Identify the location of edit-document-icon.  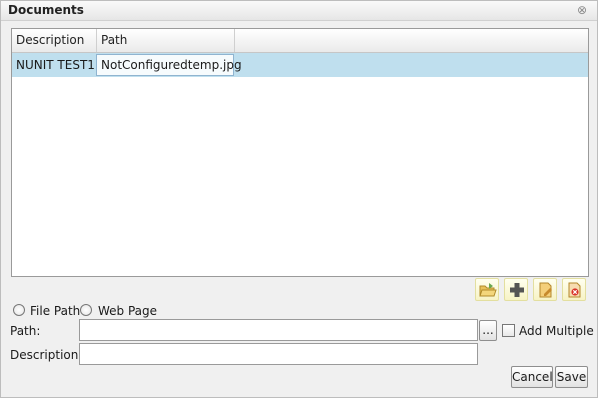
(545, 290).